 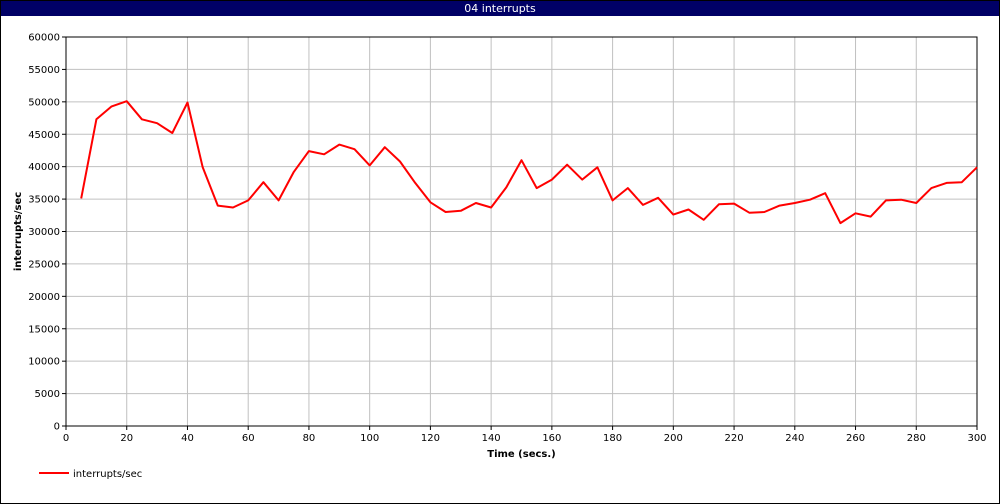 What do you see at coordinates (673, 438) in the screenshot?
I see `x-tick-label: 200` at bounding box center [673, 438].